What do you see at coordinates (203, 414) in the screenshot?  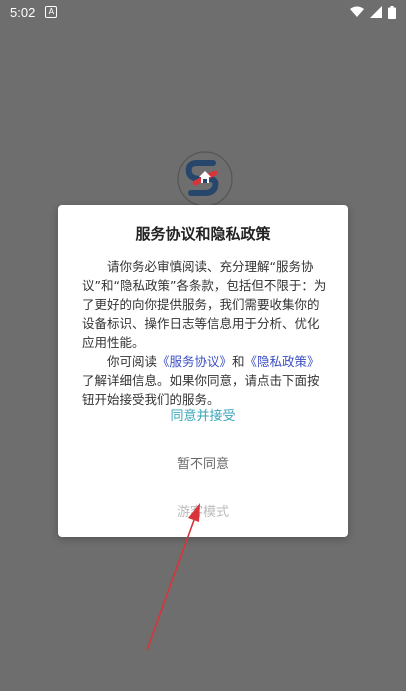 I see `agree-button: 同意并接受` at bounding box center [203, 414].